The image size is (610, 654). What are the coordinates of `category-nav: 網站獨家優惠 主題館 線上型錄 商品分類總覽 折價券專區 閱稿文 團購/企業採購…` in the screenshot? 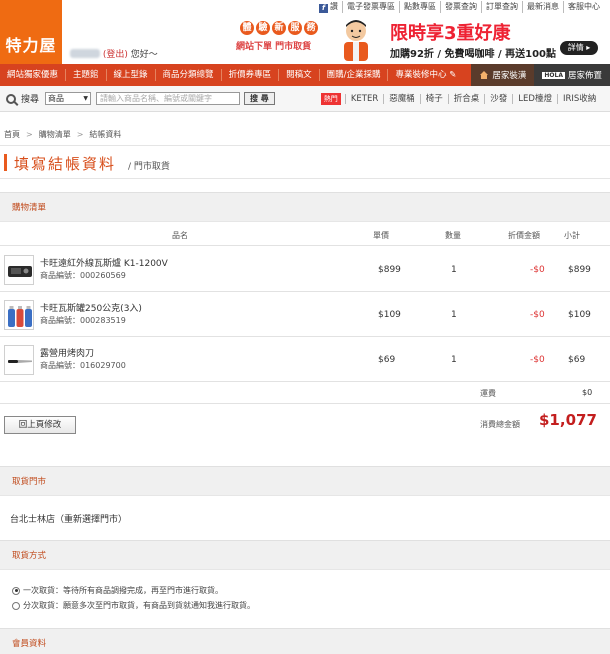 It's located at (305, 75).